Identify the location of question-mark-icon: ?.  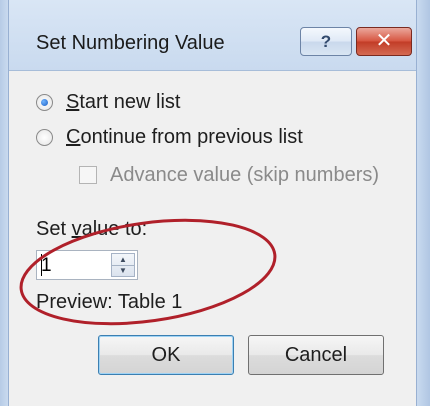
(326, 41).